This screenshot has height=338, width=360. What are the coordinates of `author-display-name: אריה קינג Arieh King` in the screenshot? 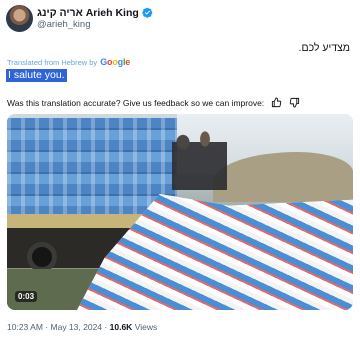 It's located at (88, 13).